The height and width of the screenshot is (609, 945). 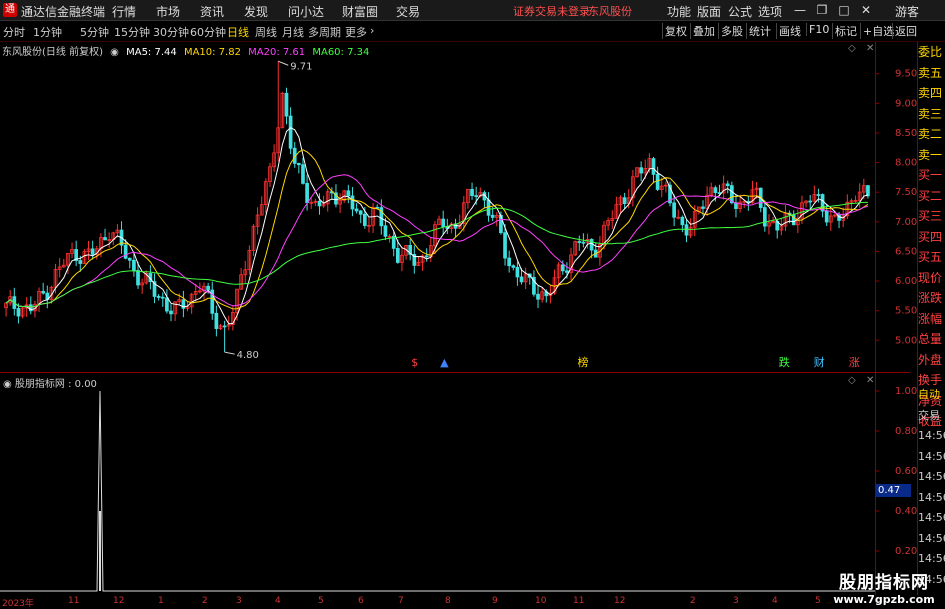 I want to click on menu-options: 选项, so click(x=770, y=11).